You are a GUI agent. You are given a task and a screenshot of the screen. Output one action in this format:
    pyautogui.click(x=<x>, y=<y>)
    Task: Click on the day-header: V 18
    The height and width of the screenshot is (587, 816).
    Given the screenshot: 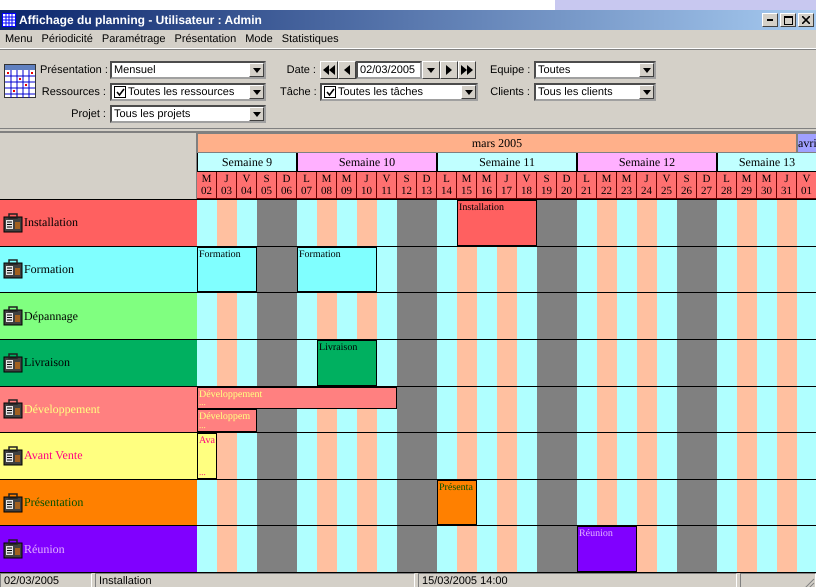 What is the action you would take?
    pyautogui.click(x=527, y=185)
    